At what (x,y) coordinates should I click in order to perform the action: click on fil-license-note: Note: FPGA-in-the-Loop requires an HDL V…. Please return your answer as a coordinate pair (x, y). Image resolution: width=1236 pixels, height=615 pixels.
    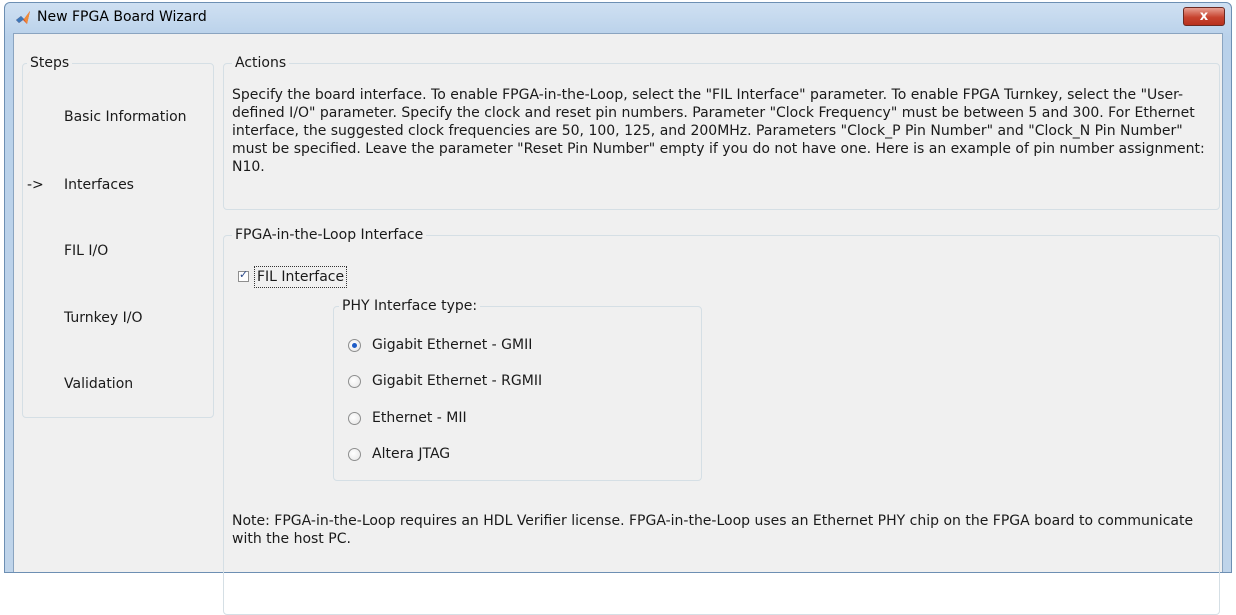
    Looking at the image, I should click on (713, 530).